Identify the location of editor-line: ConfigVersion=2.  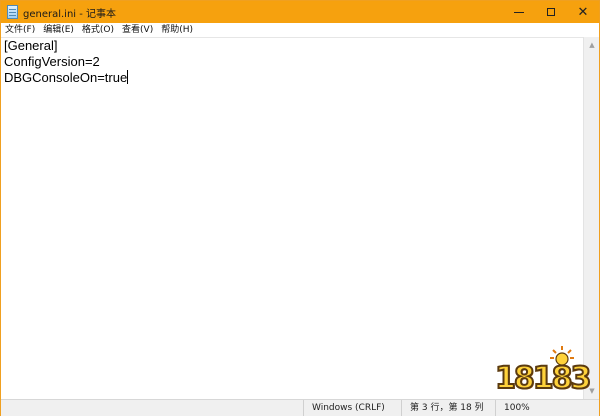
(52, 61).